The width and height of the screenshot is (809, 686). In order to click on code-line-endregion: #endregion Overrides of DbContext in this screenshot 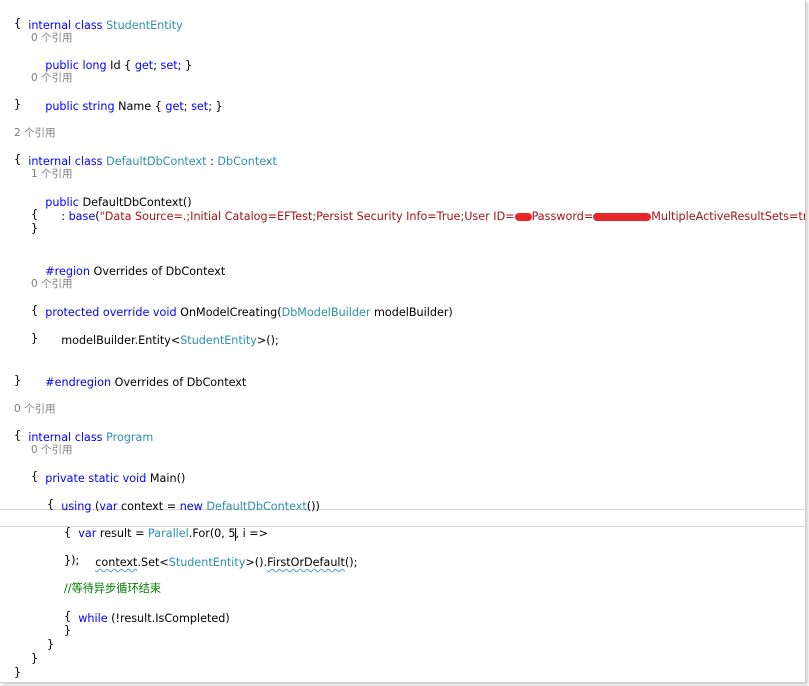, I will do `click(138, 374)`.